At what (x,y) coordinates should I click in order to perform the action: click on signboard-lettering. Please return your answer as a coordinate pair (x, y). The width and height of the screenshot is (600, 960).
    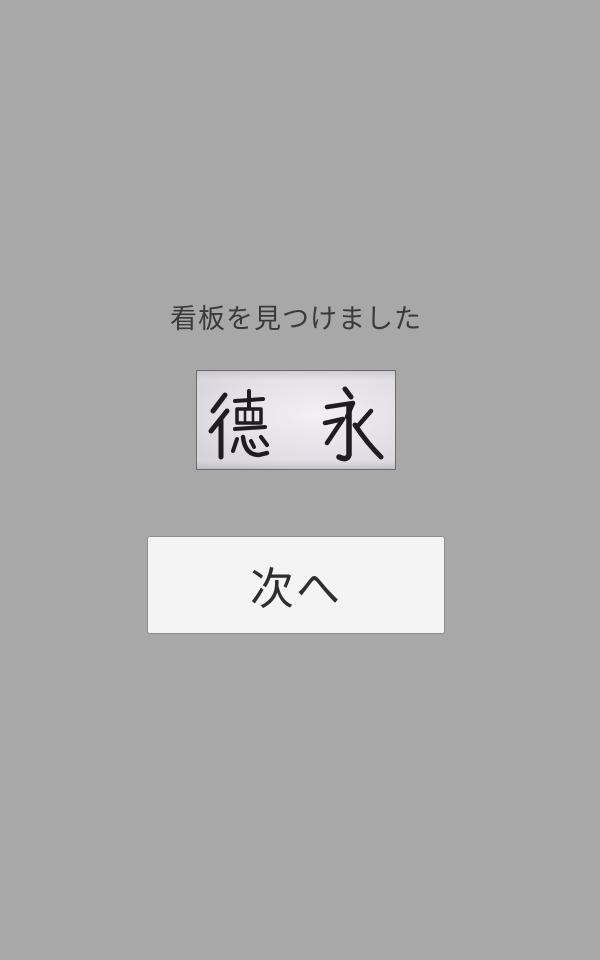
    Looking at the image, I should click on (296, 420).